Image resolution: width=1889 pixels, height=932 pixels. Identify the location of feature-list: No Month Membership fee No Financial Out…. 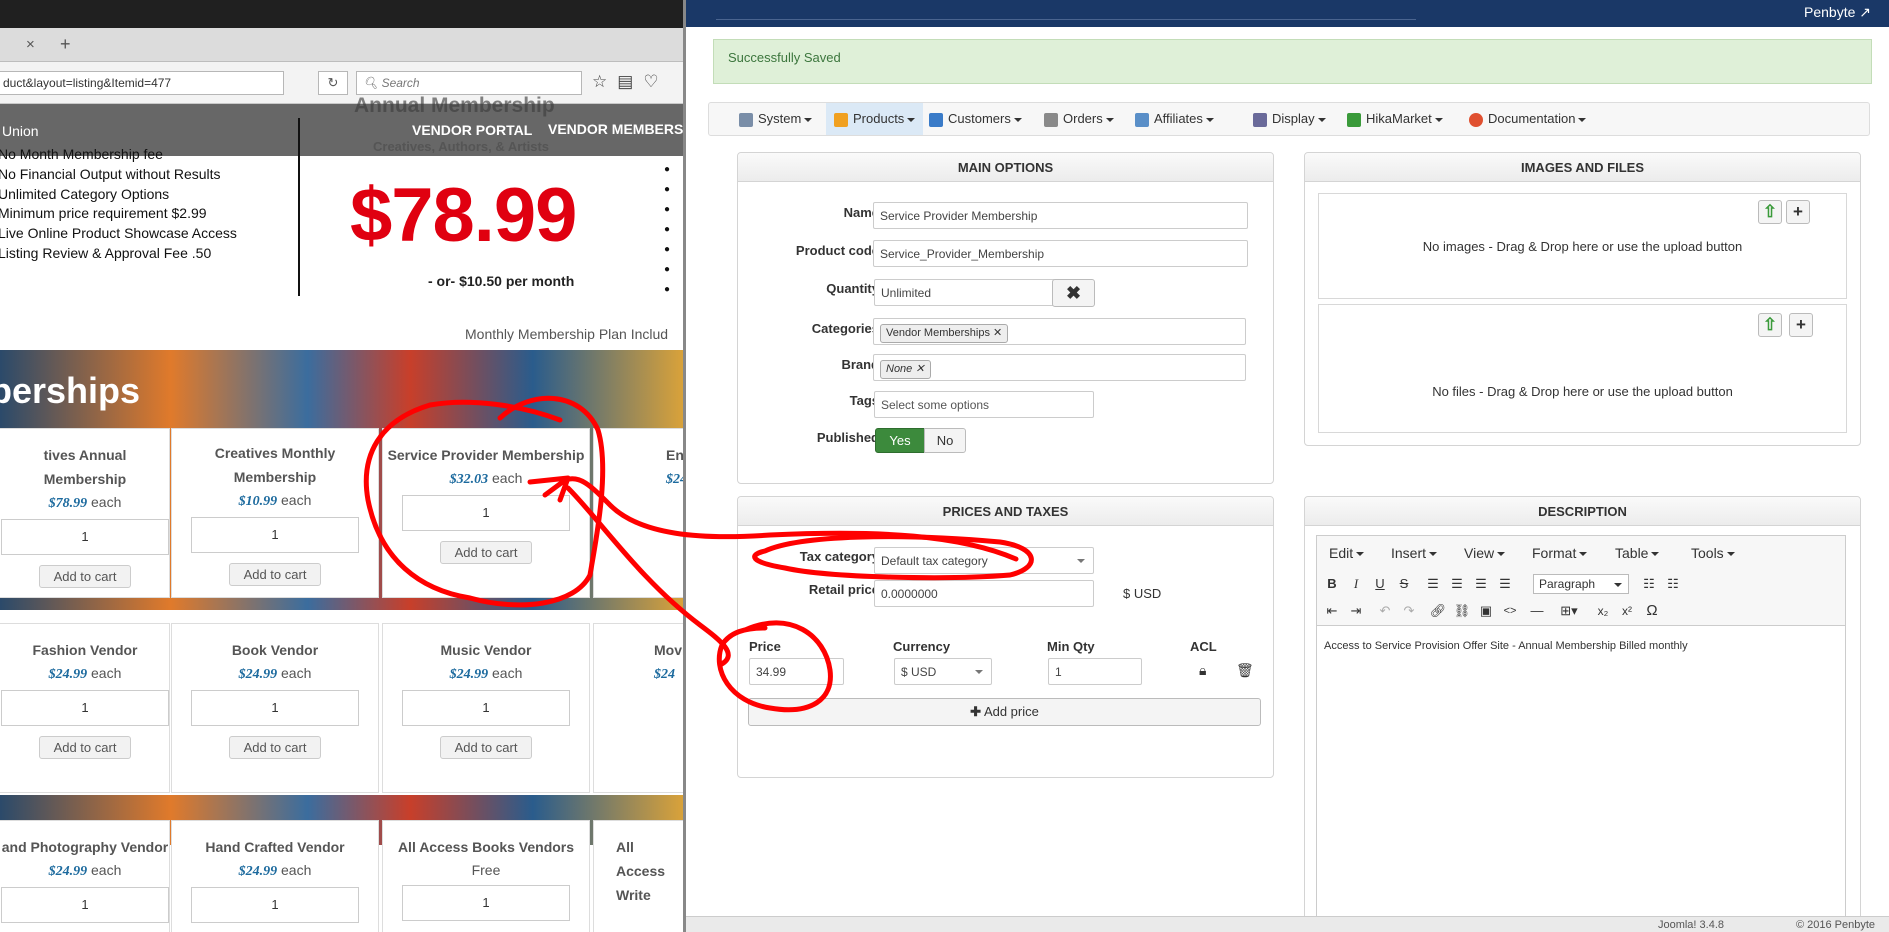
(118, 204).